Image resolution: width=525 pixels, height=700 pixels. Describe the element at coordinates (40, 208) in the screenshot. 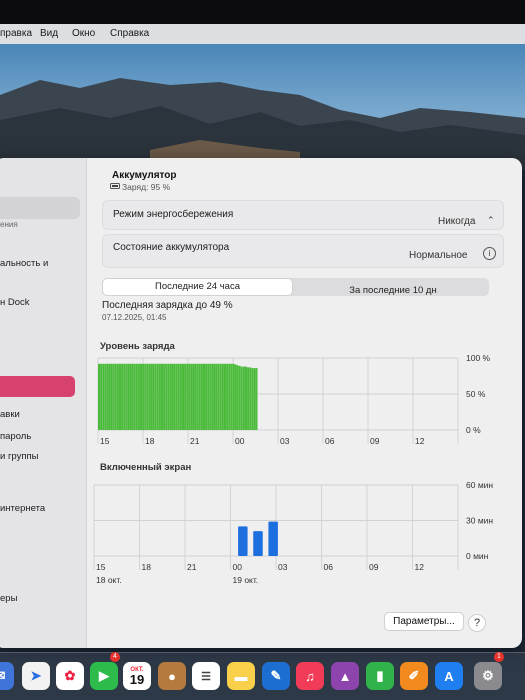

I see `sidebar-selection-highlight` at that location.